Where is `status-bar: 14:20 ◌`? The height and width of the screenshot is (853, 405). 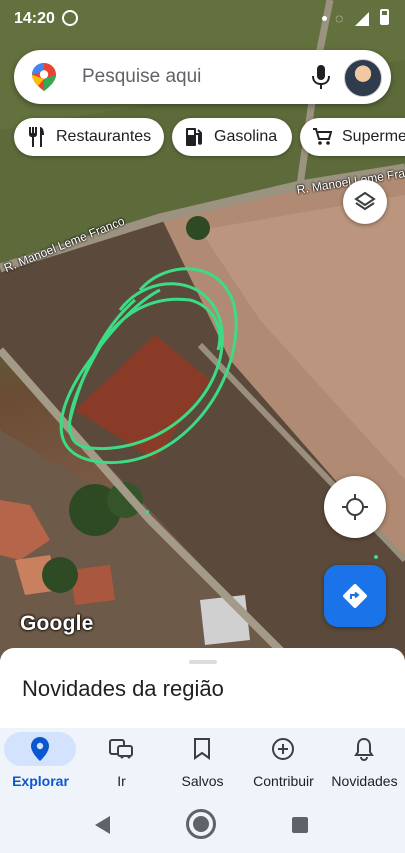 status-bar: 14:20 ◌ is located at coordinates (202, 20).